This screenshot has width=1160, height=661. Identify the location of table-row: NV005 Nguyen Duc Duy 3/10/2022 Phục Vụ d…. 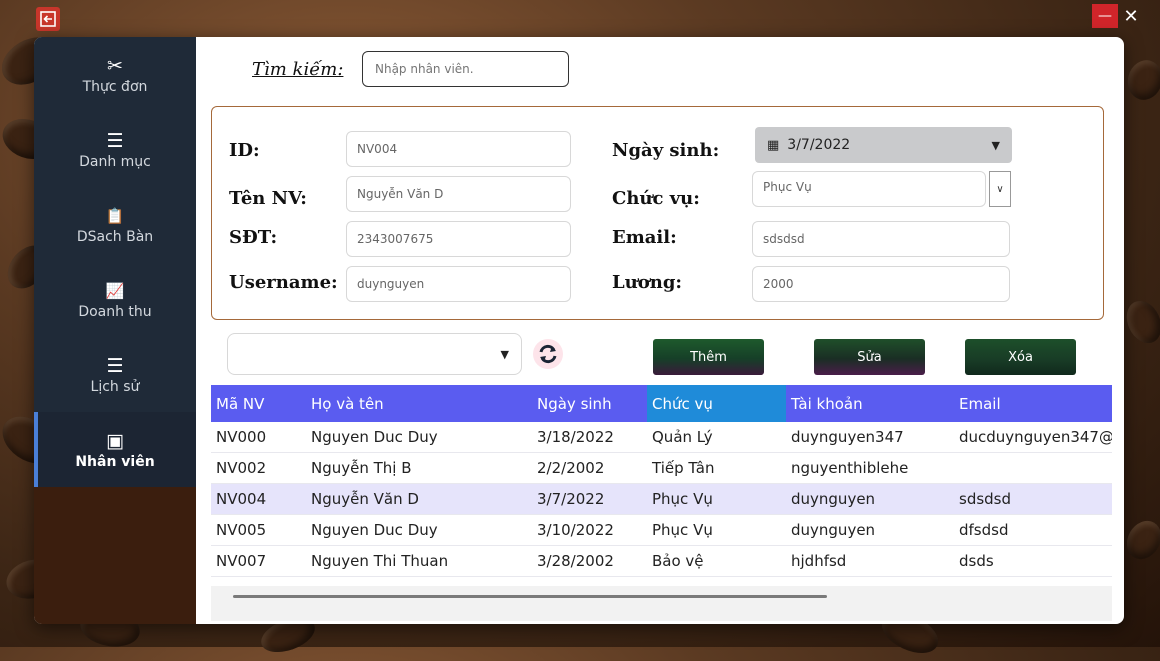
(661, 530).